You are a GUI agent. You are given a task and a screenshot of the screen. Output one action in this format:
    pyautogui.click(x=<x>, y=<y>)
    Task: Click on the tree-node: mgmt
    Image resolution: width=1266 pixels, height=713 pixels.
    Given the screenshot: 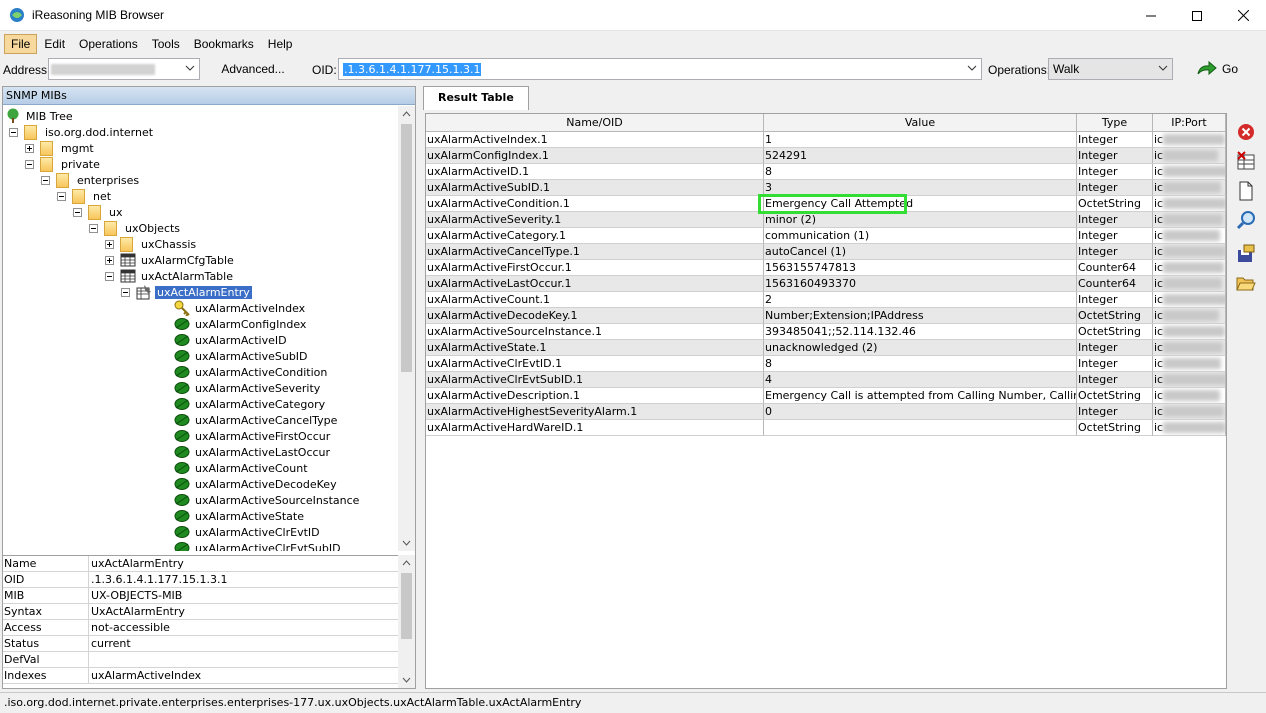 What is the action you would take?
    pyautogui.click(x=60, y=148)
    